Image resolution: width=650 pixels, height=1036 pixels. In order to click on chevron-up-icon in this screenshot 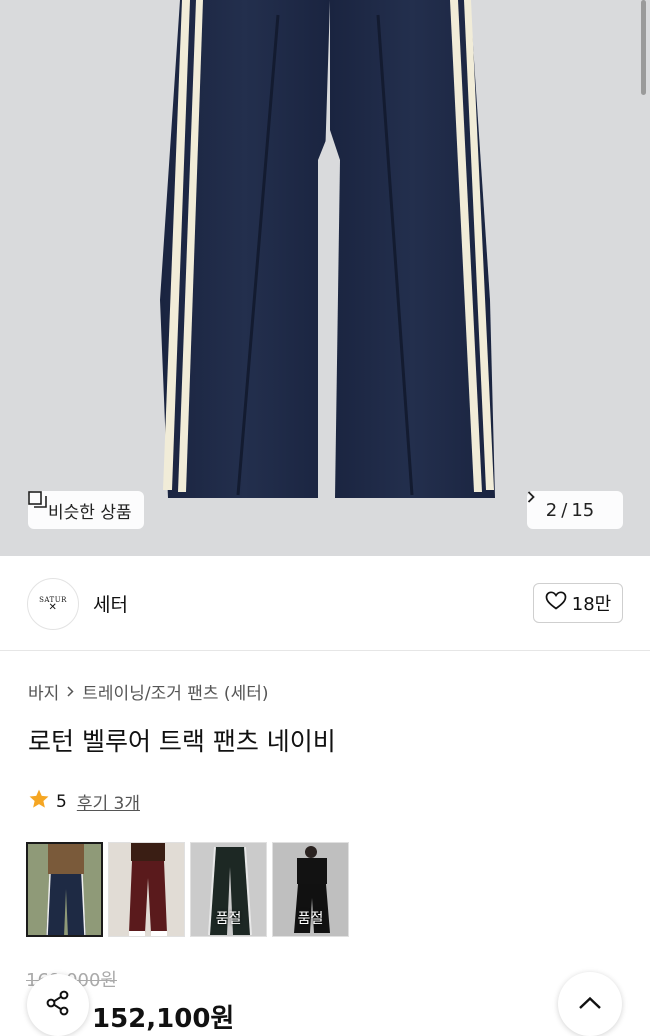, I will do `click(590, 1004)`.